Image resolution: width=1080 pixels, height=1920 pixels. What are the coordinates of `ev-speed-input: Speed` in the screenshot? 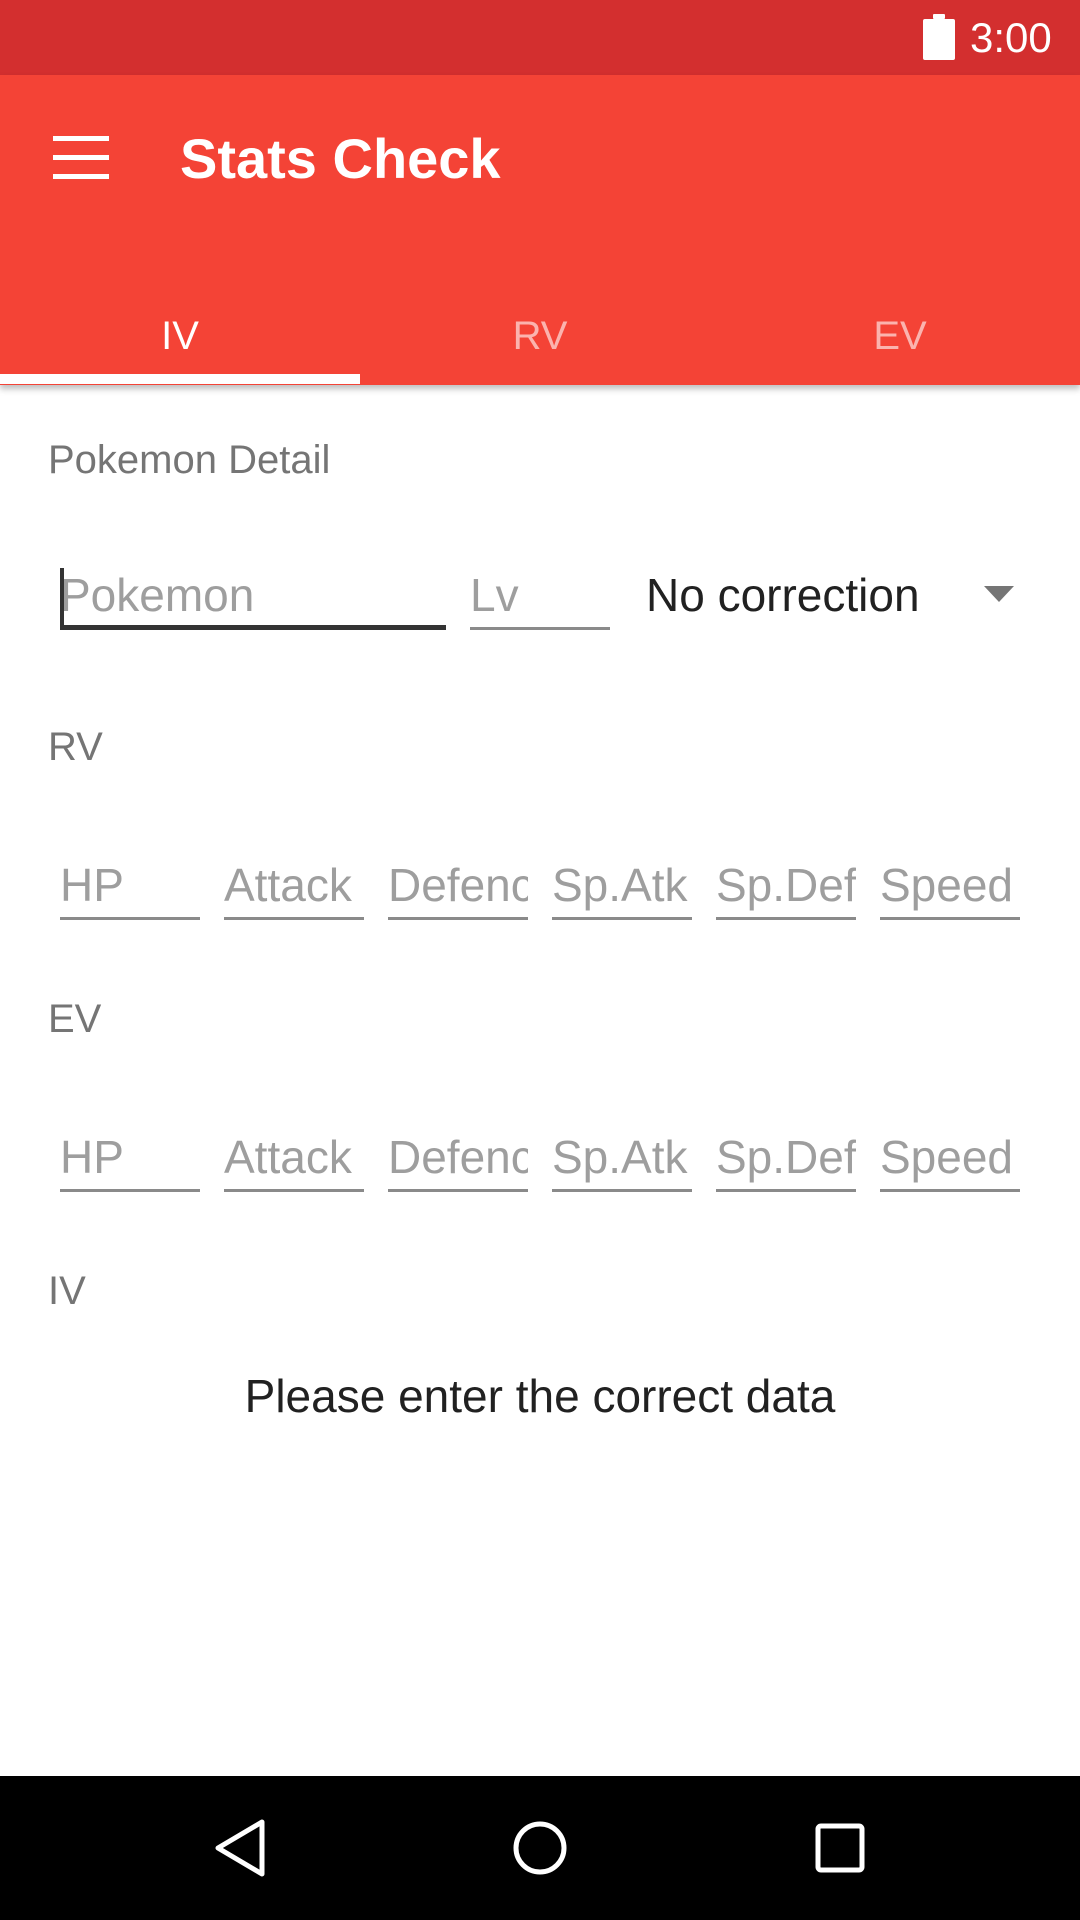 It's located at (950, 1157).